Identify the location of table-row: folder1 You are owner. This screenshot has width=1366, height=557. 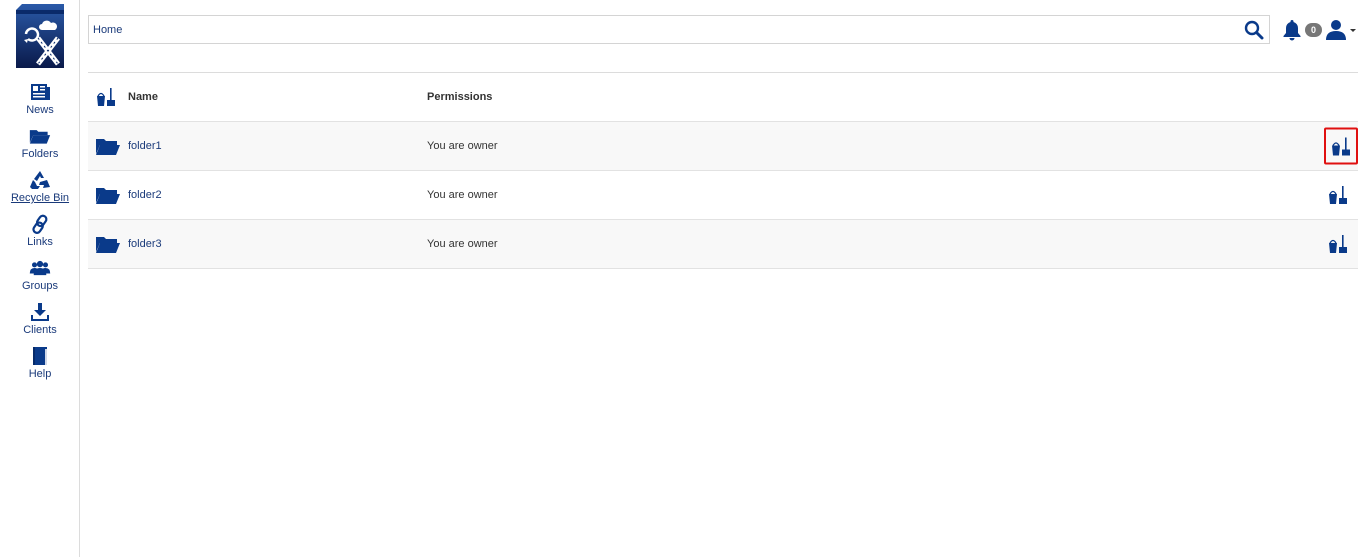
(723, 146).